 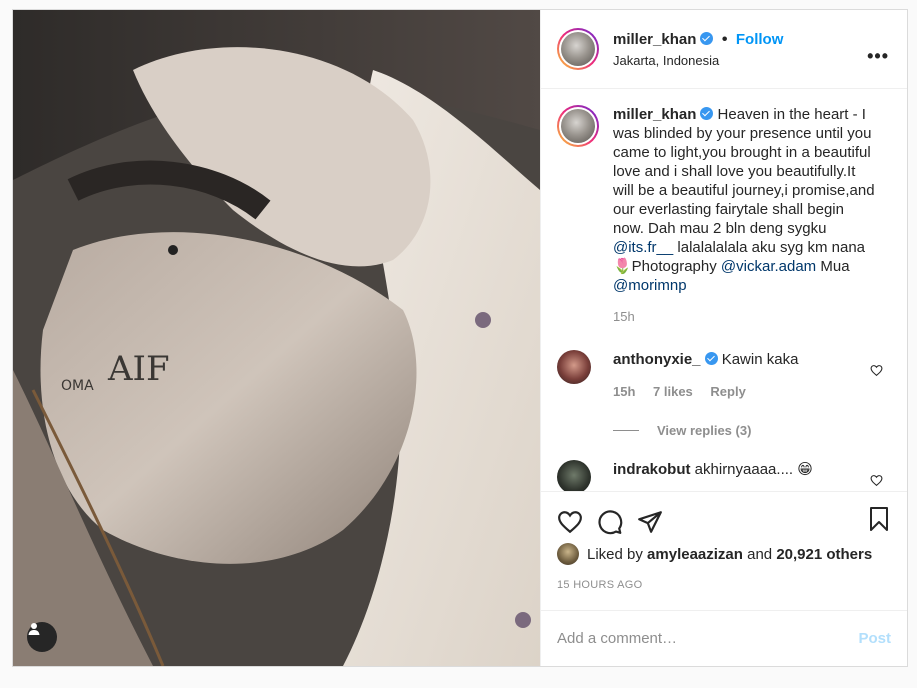 I want to click on comment-time: 15h, so click(x=624, y=391).